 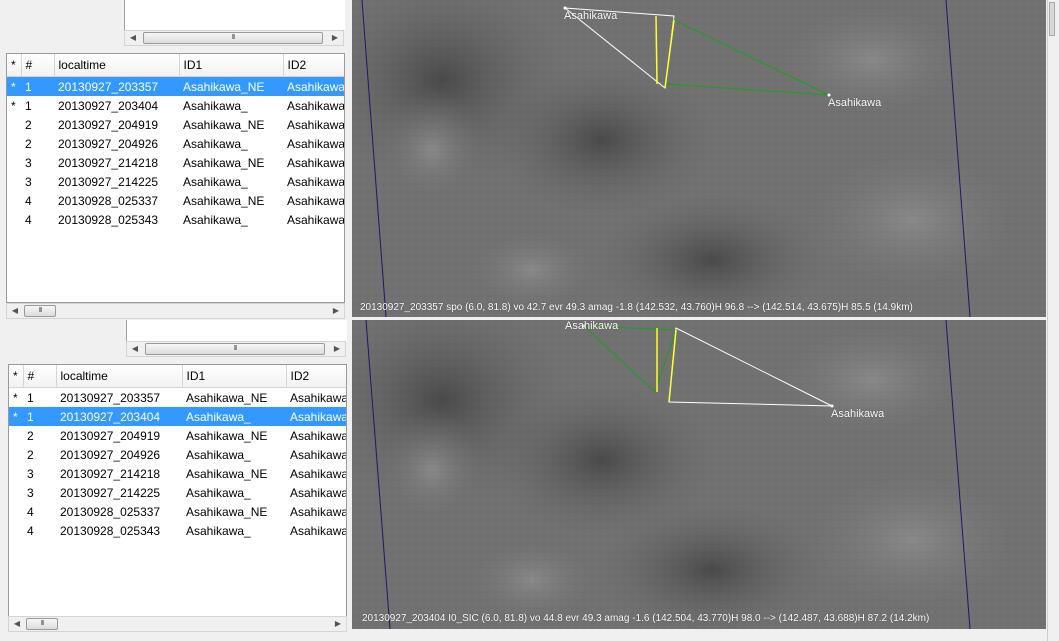 I want to click on scroll-thumb, so click(x=1052, y=19).